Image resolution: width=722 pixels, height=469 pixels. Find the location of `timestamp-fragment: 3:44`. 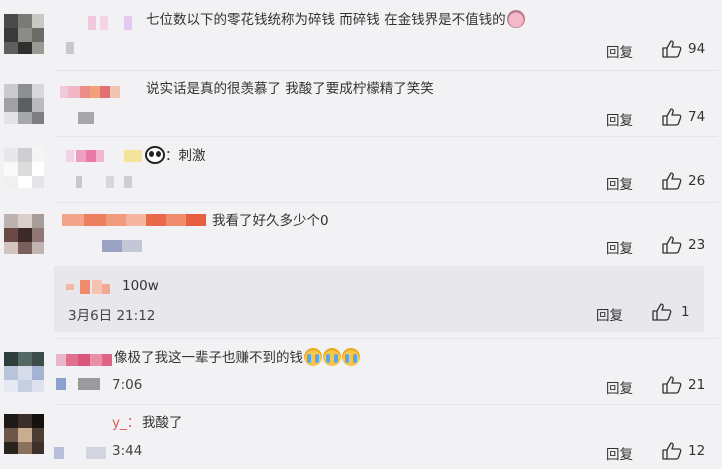

timestamp-fragment: 3:44 is located at coordinates (127, 451).